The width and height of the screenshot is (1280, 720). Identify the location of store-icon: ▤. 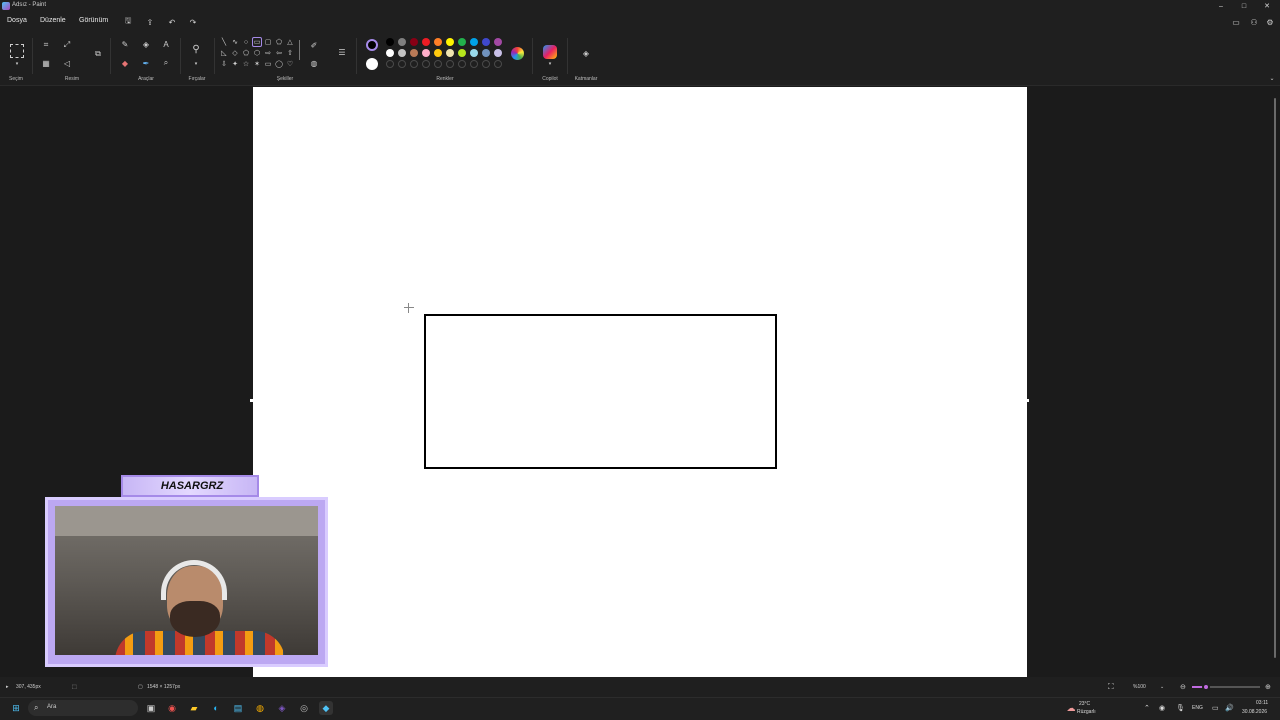
(238, 708).